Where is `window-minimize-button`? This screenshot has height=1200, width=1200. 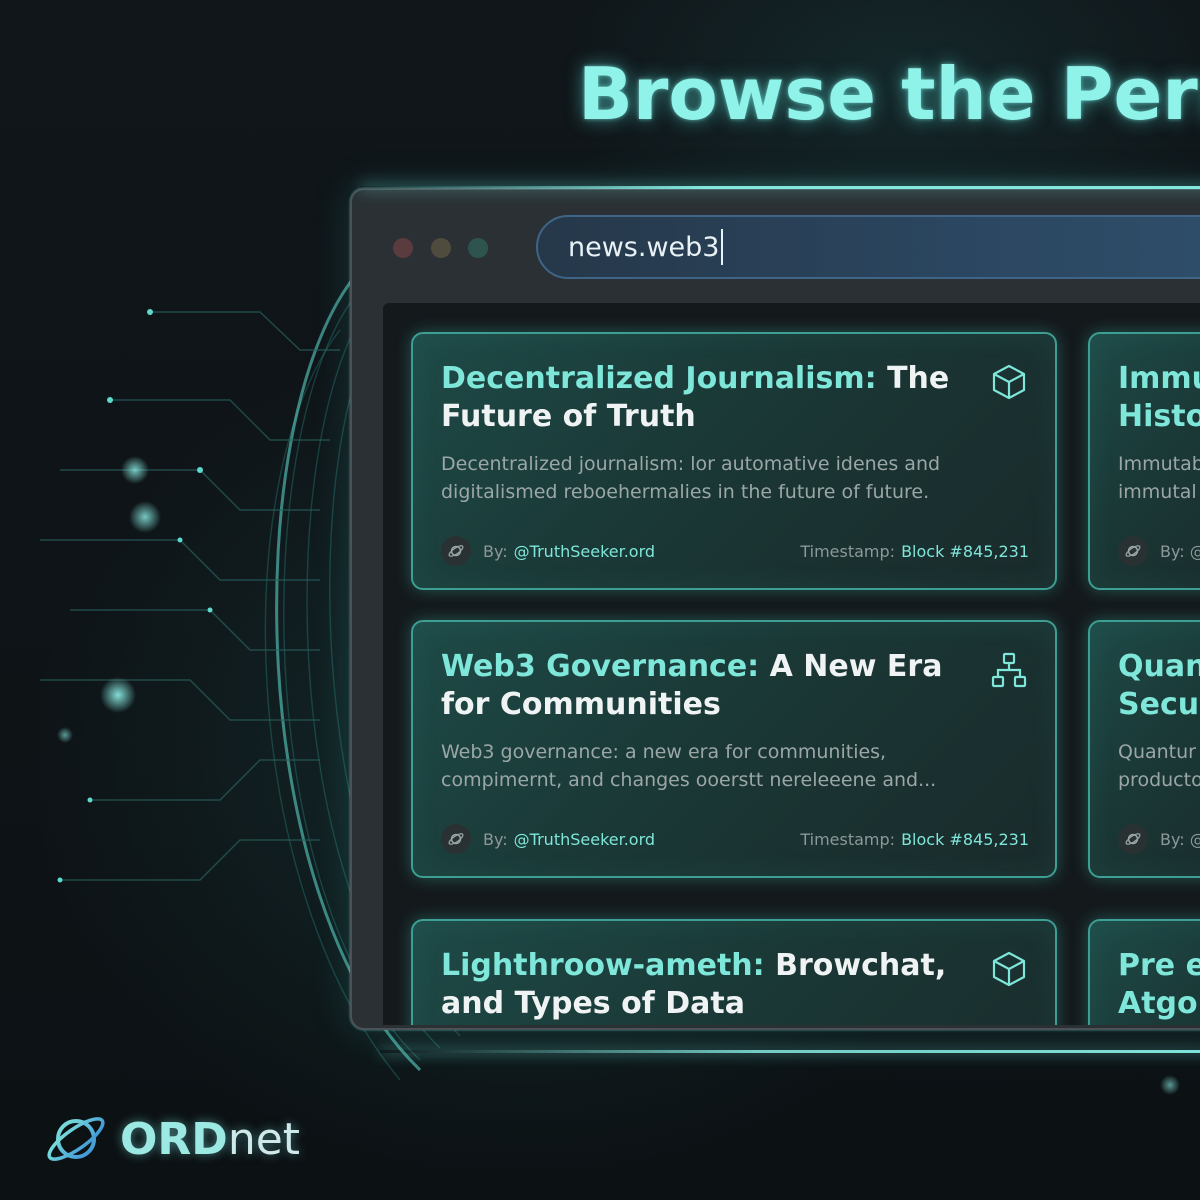
window-minimize-button is located at coordinates (441, 248).